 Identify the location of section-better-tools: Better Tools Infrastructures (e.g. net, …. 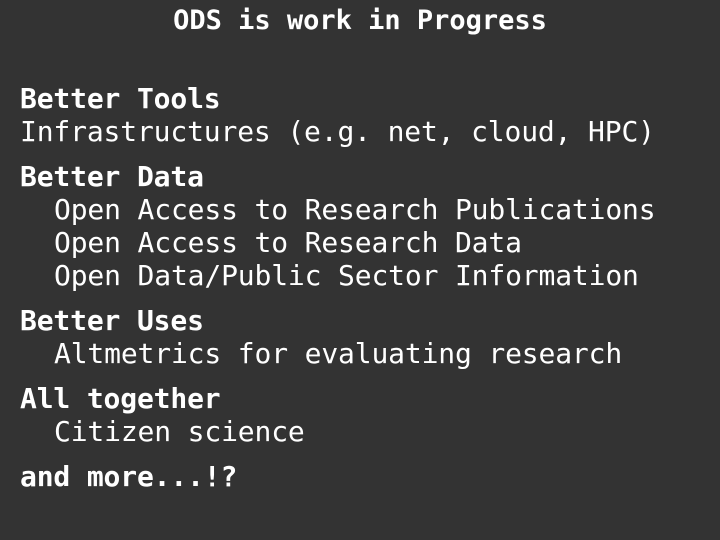
(365, 115).